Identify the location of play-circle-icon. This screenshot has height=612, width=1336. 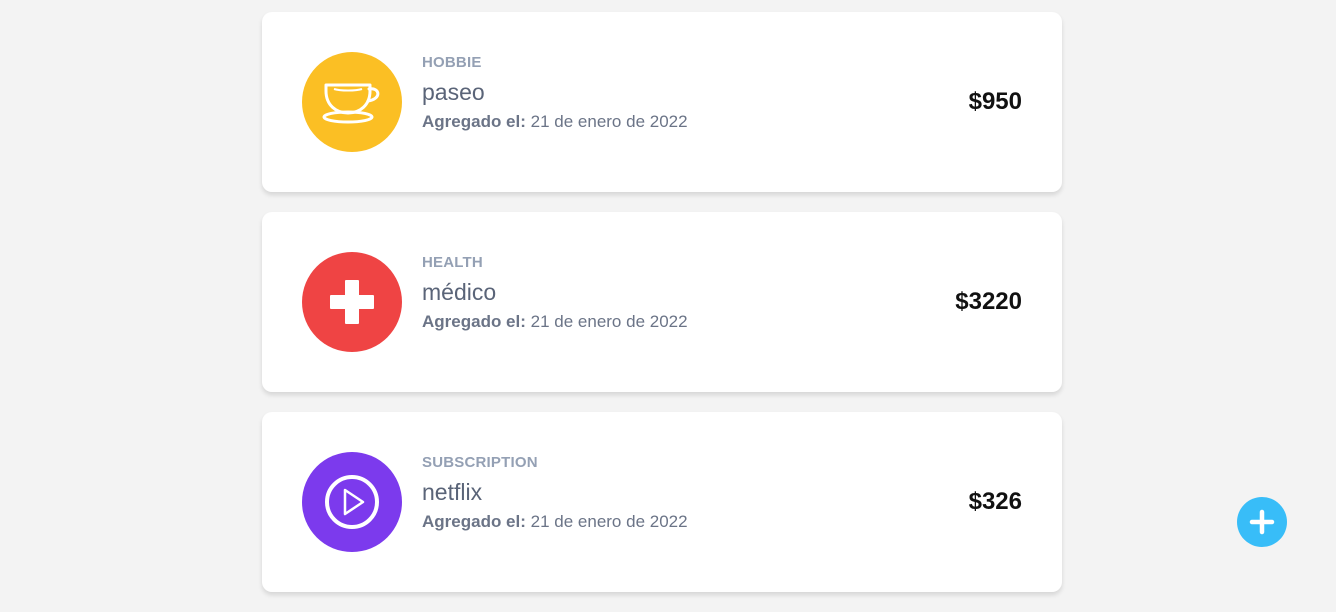
(352, 502).